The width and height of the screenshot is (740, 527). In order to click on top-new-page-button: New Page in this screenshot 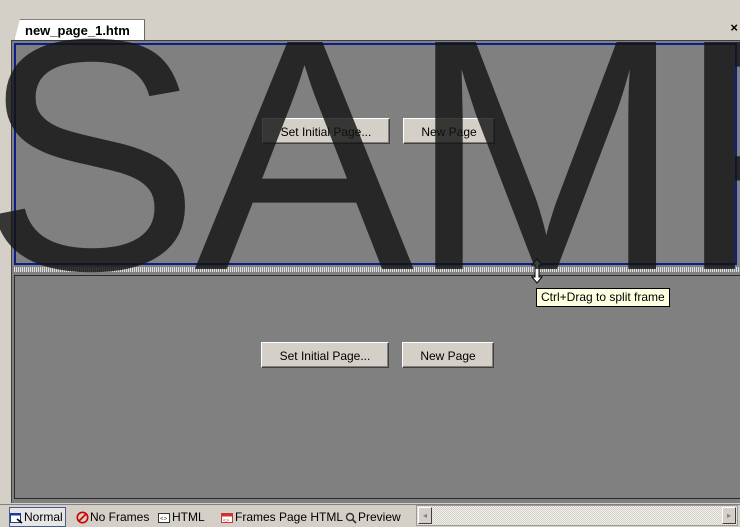, I will do `click(449, 131)`.